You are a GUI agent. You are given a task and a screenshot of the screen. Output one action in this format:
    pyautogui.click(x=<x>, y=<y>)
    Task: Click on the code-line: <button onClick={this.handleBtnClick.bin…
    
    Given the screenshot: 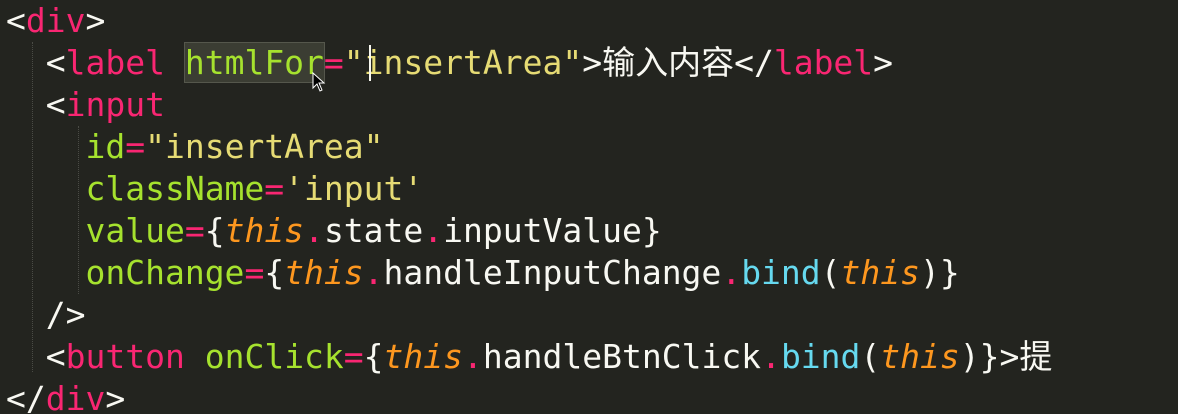 What is the action you would take?
    pyautogui.click(x=529, y=357)
    